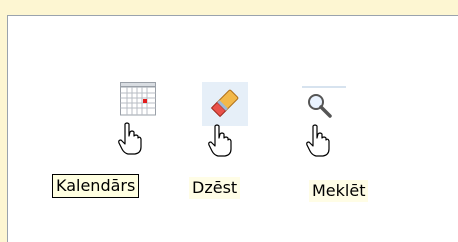  What do you see at coordinates (96, 186) in the screenshot?
I see `calendar-tooltip: Kalendārs` at bounding box center [96, 186].